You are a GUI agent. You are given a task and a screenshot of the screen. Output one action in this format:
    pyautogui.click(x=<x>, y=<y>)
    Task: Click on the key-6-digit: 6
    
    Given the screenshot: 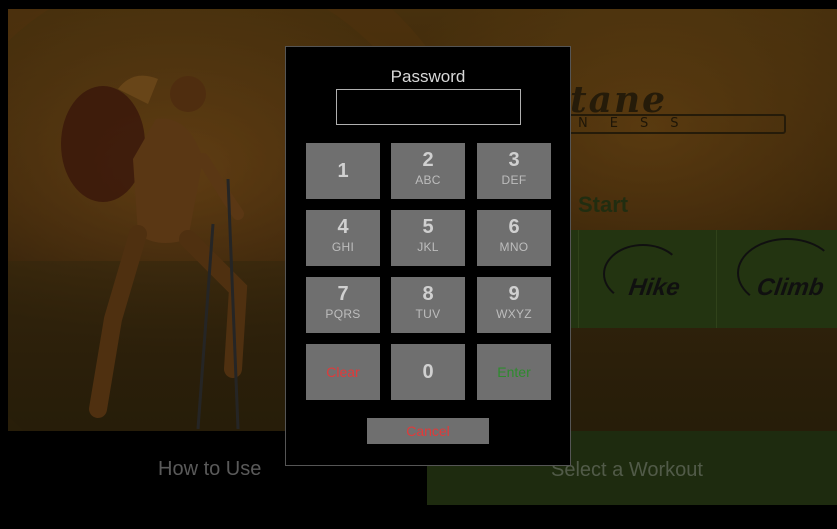 What is the action you would take?
    pyautogui.click(x=514, y=227)
    